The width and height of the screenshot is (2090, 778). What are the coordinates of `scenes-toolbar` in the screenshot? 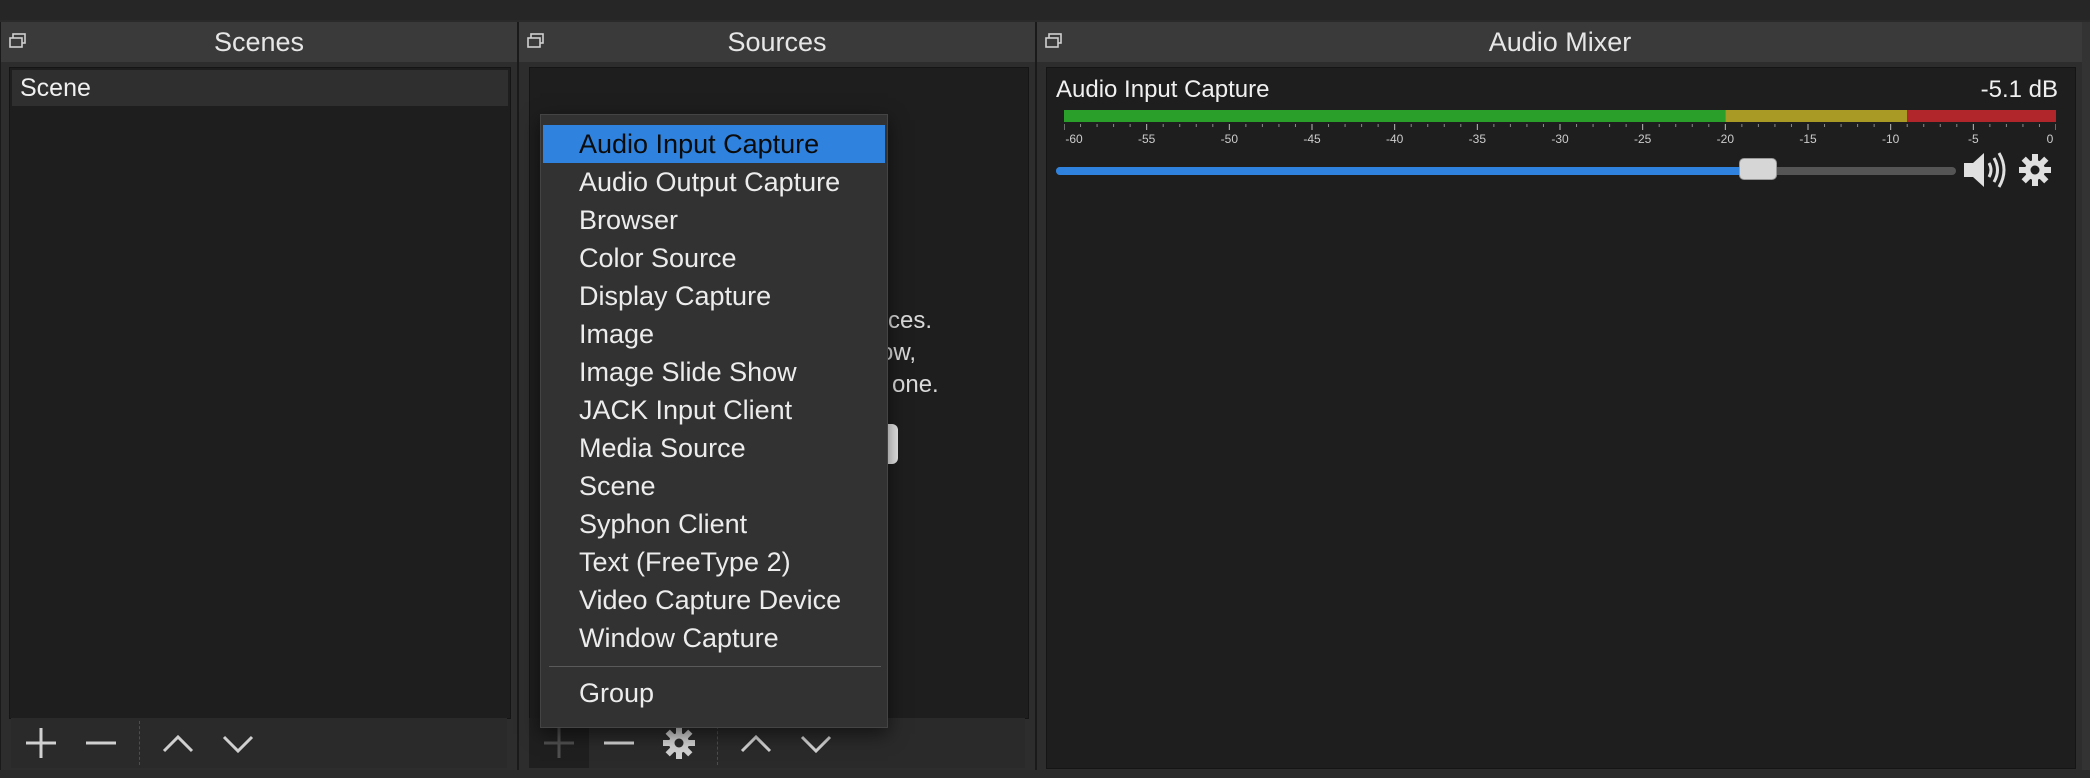 It's located at (259, 743).